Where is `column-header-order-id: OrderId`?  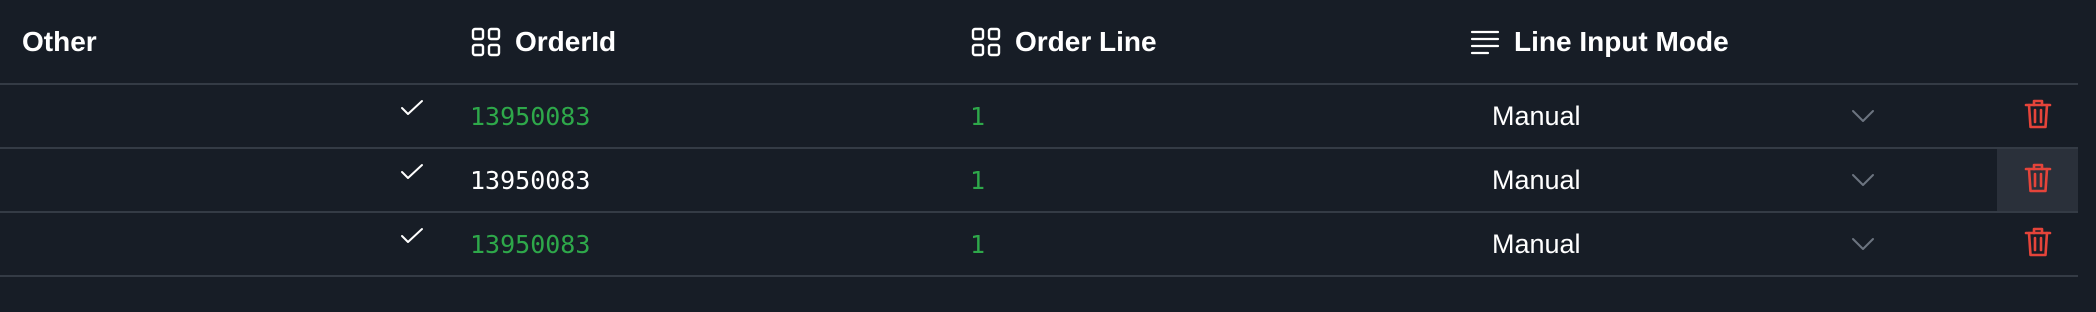
column-header-order-id: OrderId is located at coordinates (543, 41).